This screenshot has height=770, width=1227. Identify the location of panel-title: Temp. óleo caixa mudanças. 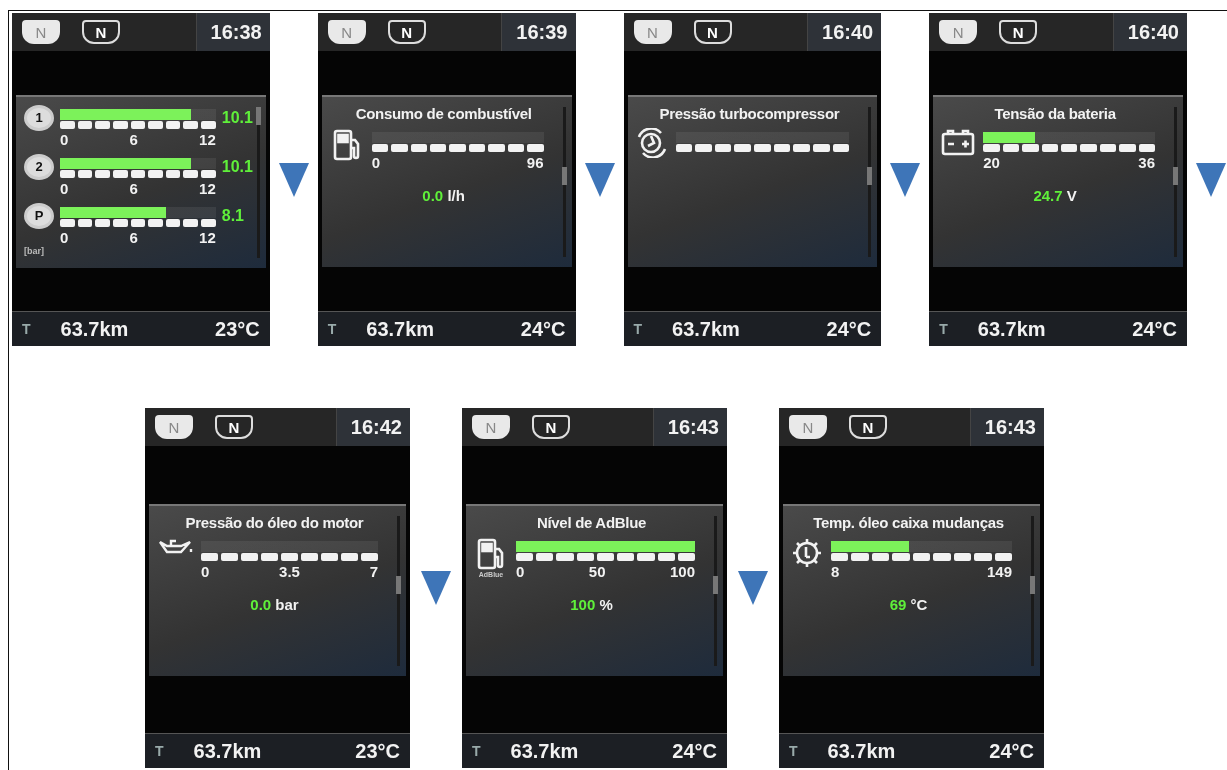
(908, 522).